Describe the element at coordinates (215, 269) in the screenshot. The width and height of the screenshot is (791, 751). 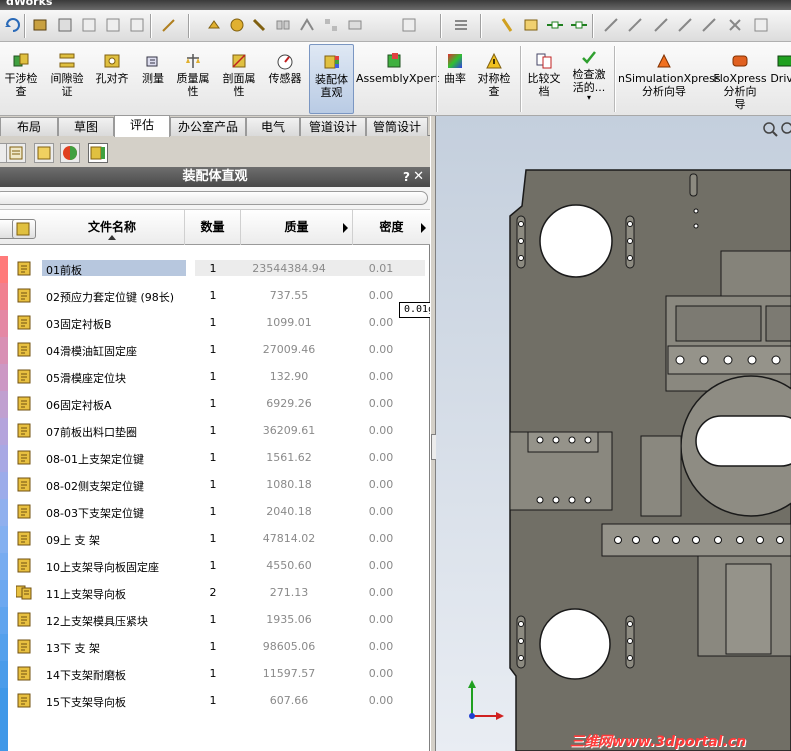
I see `table-row: 01前板 1 23544384.94 0.01` at that location.